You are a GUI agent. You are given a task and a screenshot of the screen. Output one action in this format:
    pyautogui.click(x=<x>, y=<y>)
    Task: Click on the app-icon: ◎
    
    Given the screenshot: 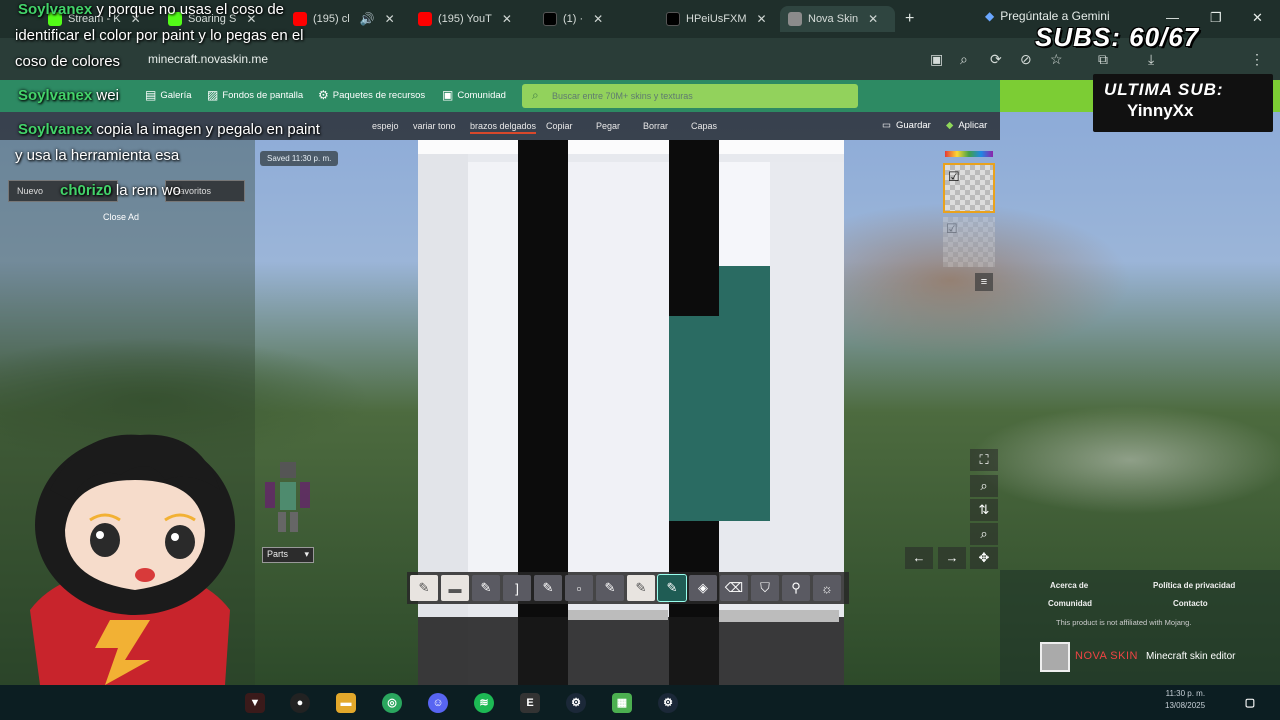 What is the action you would take?
    pyautogui.click(x=392, y=703)
    